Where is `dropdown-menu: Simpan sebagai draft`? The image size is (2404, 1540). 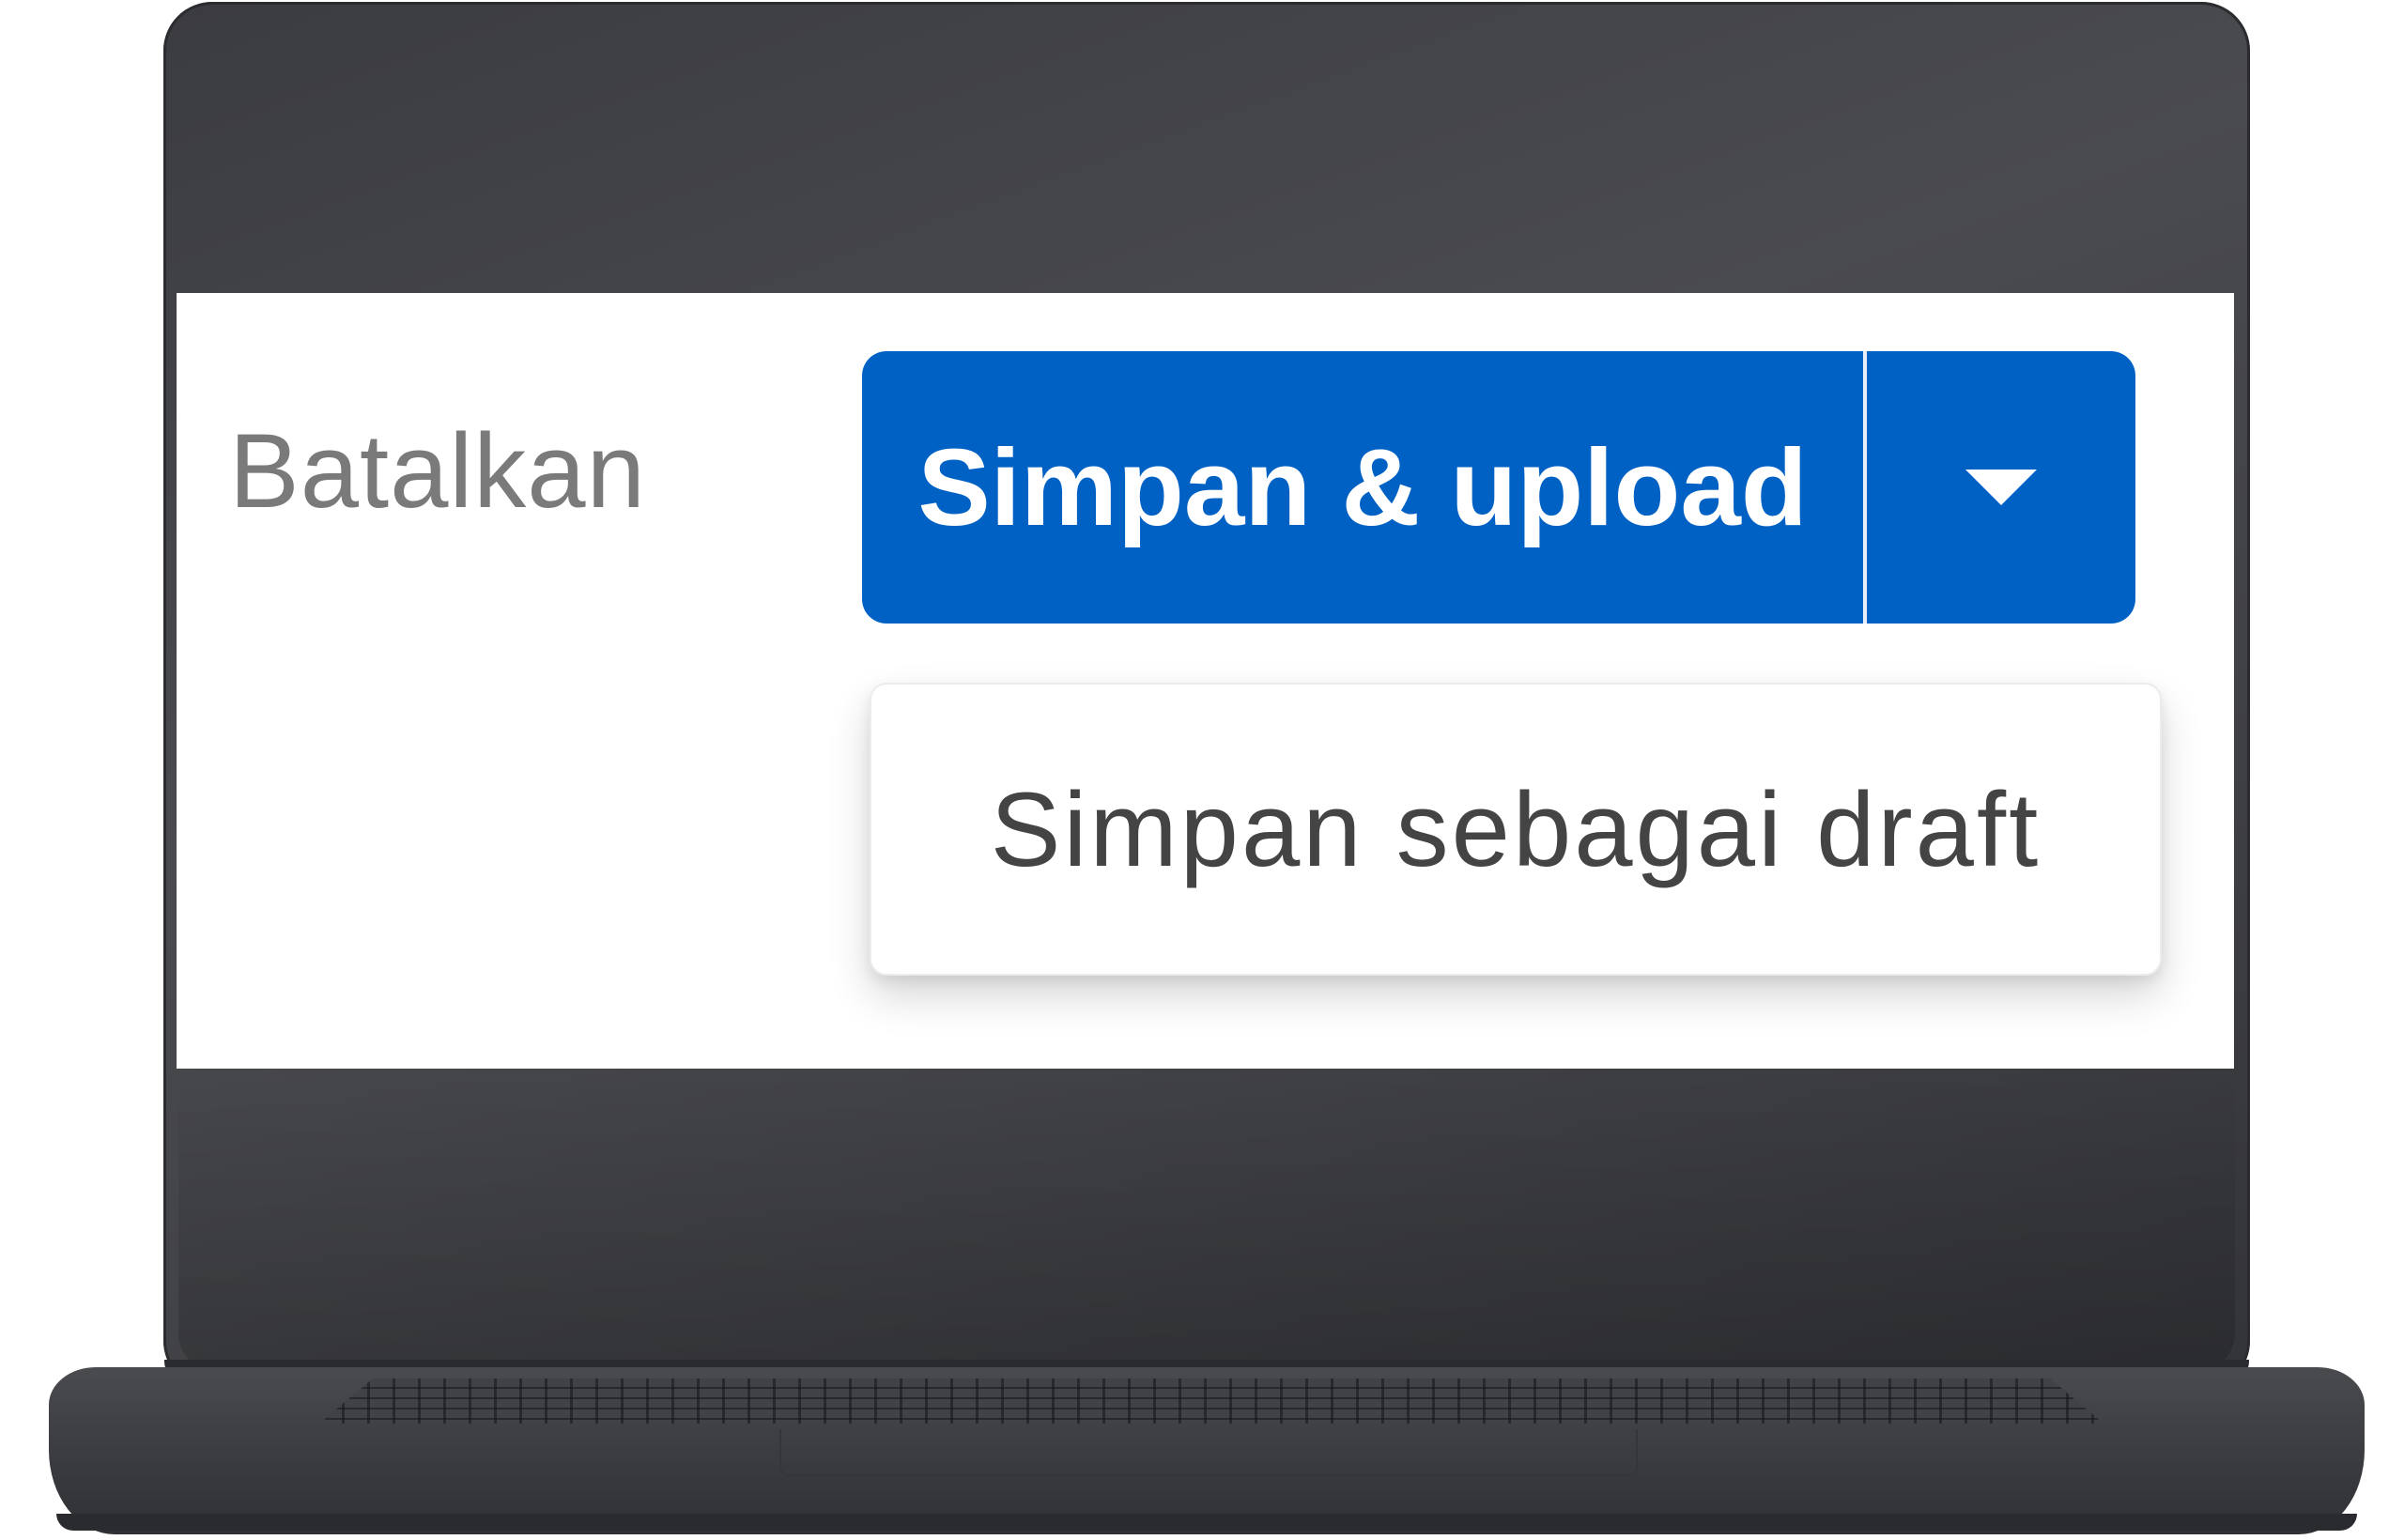 dropdown-menu: Simpan sebagai draft is located at coordinates (1516, 829).